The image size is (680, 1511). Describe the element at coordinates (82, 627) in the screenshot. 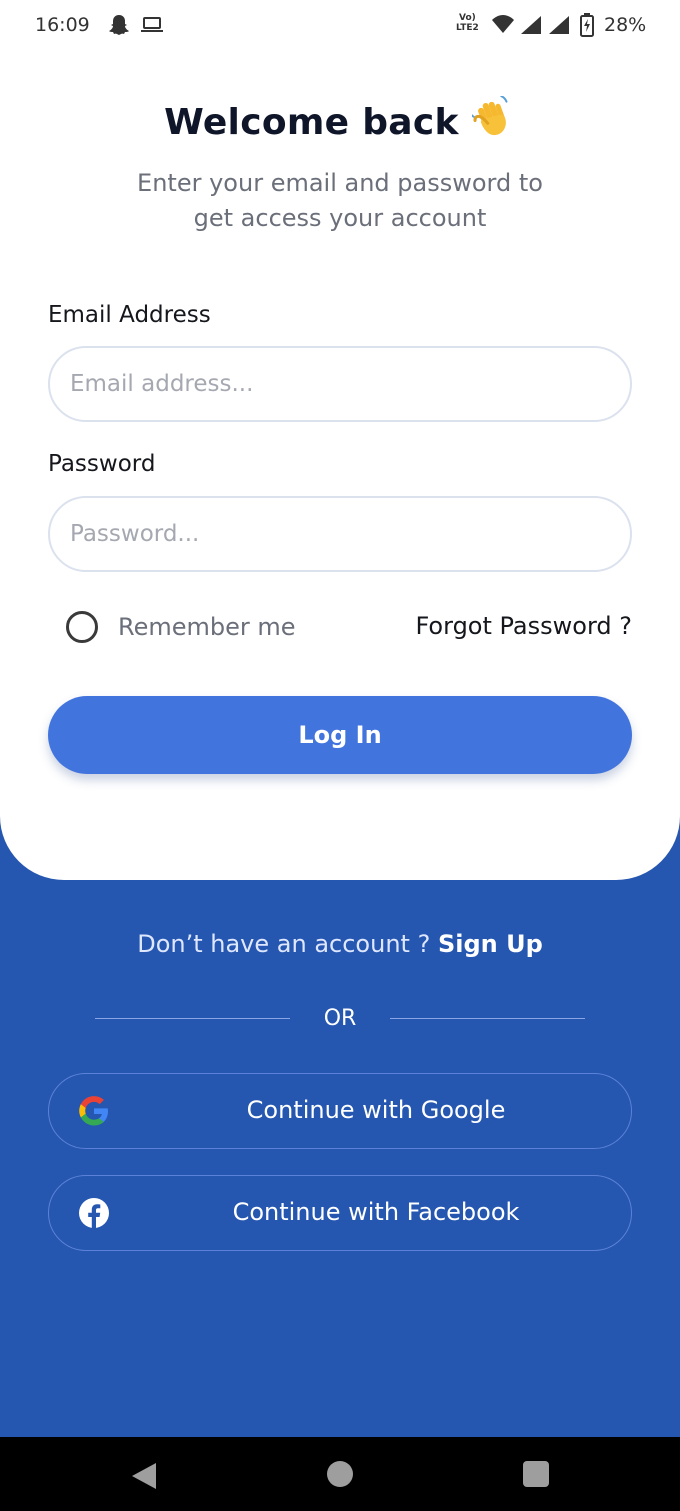

I see `remember-me-radio` at that location.